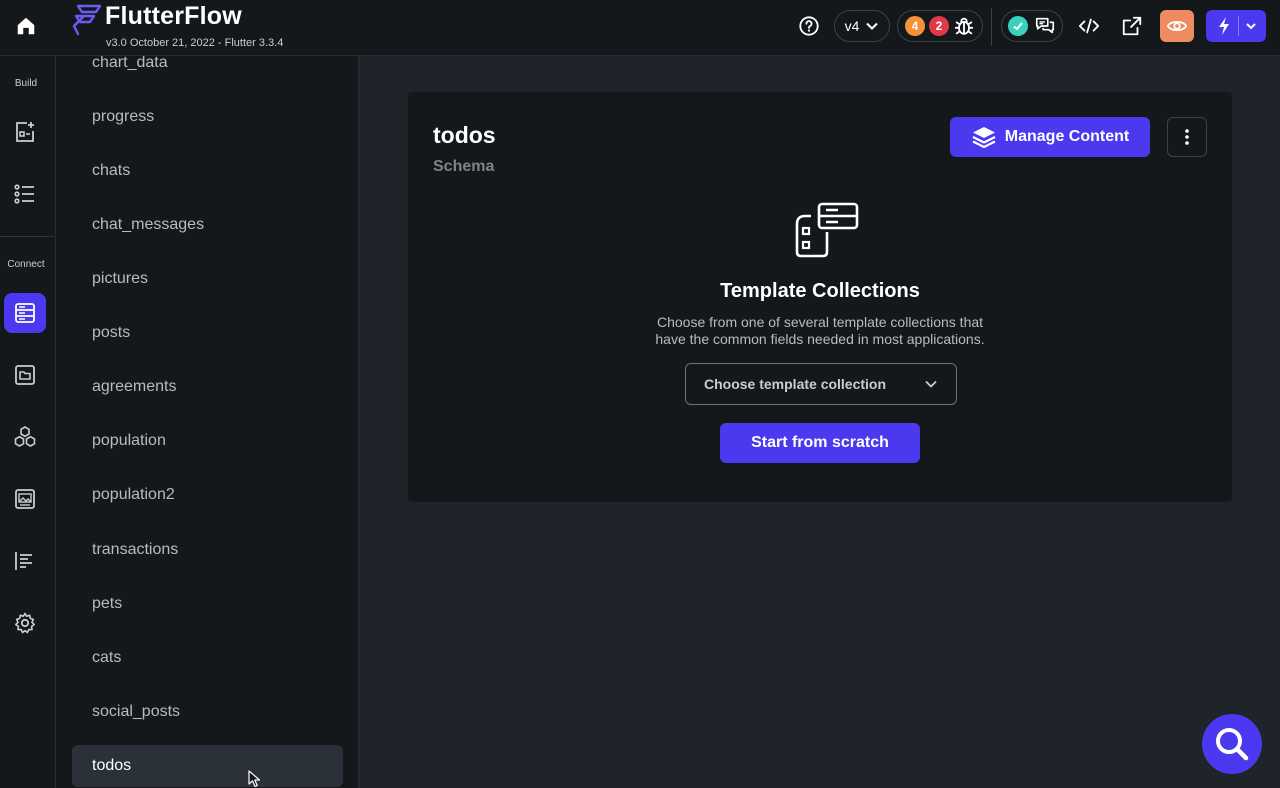 This screenshot has width=1280, height=788. I want to click on collection-item: agreements, so click(207, 387).